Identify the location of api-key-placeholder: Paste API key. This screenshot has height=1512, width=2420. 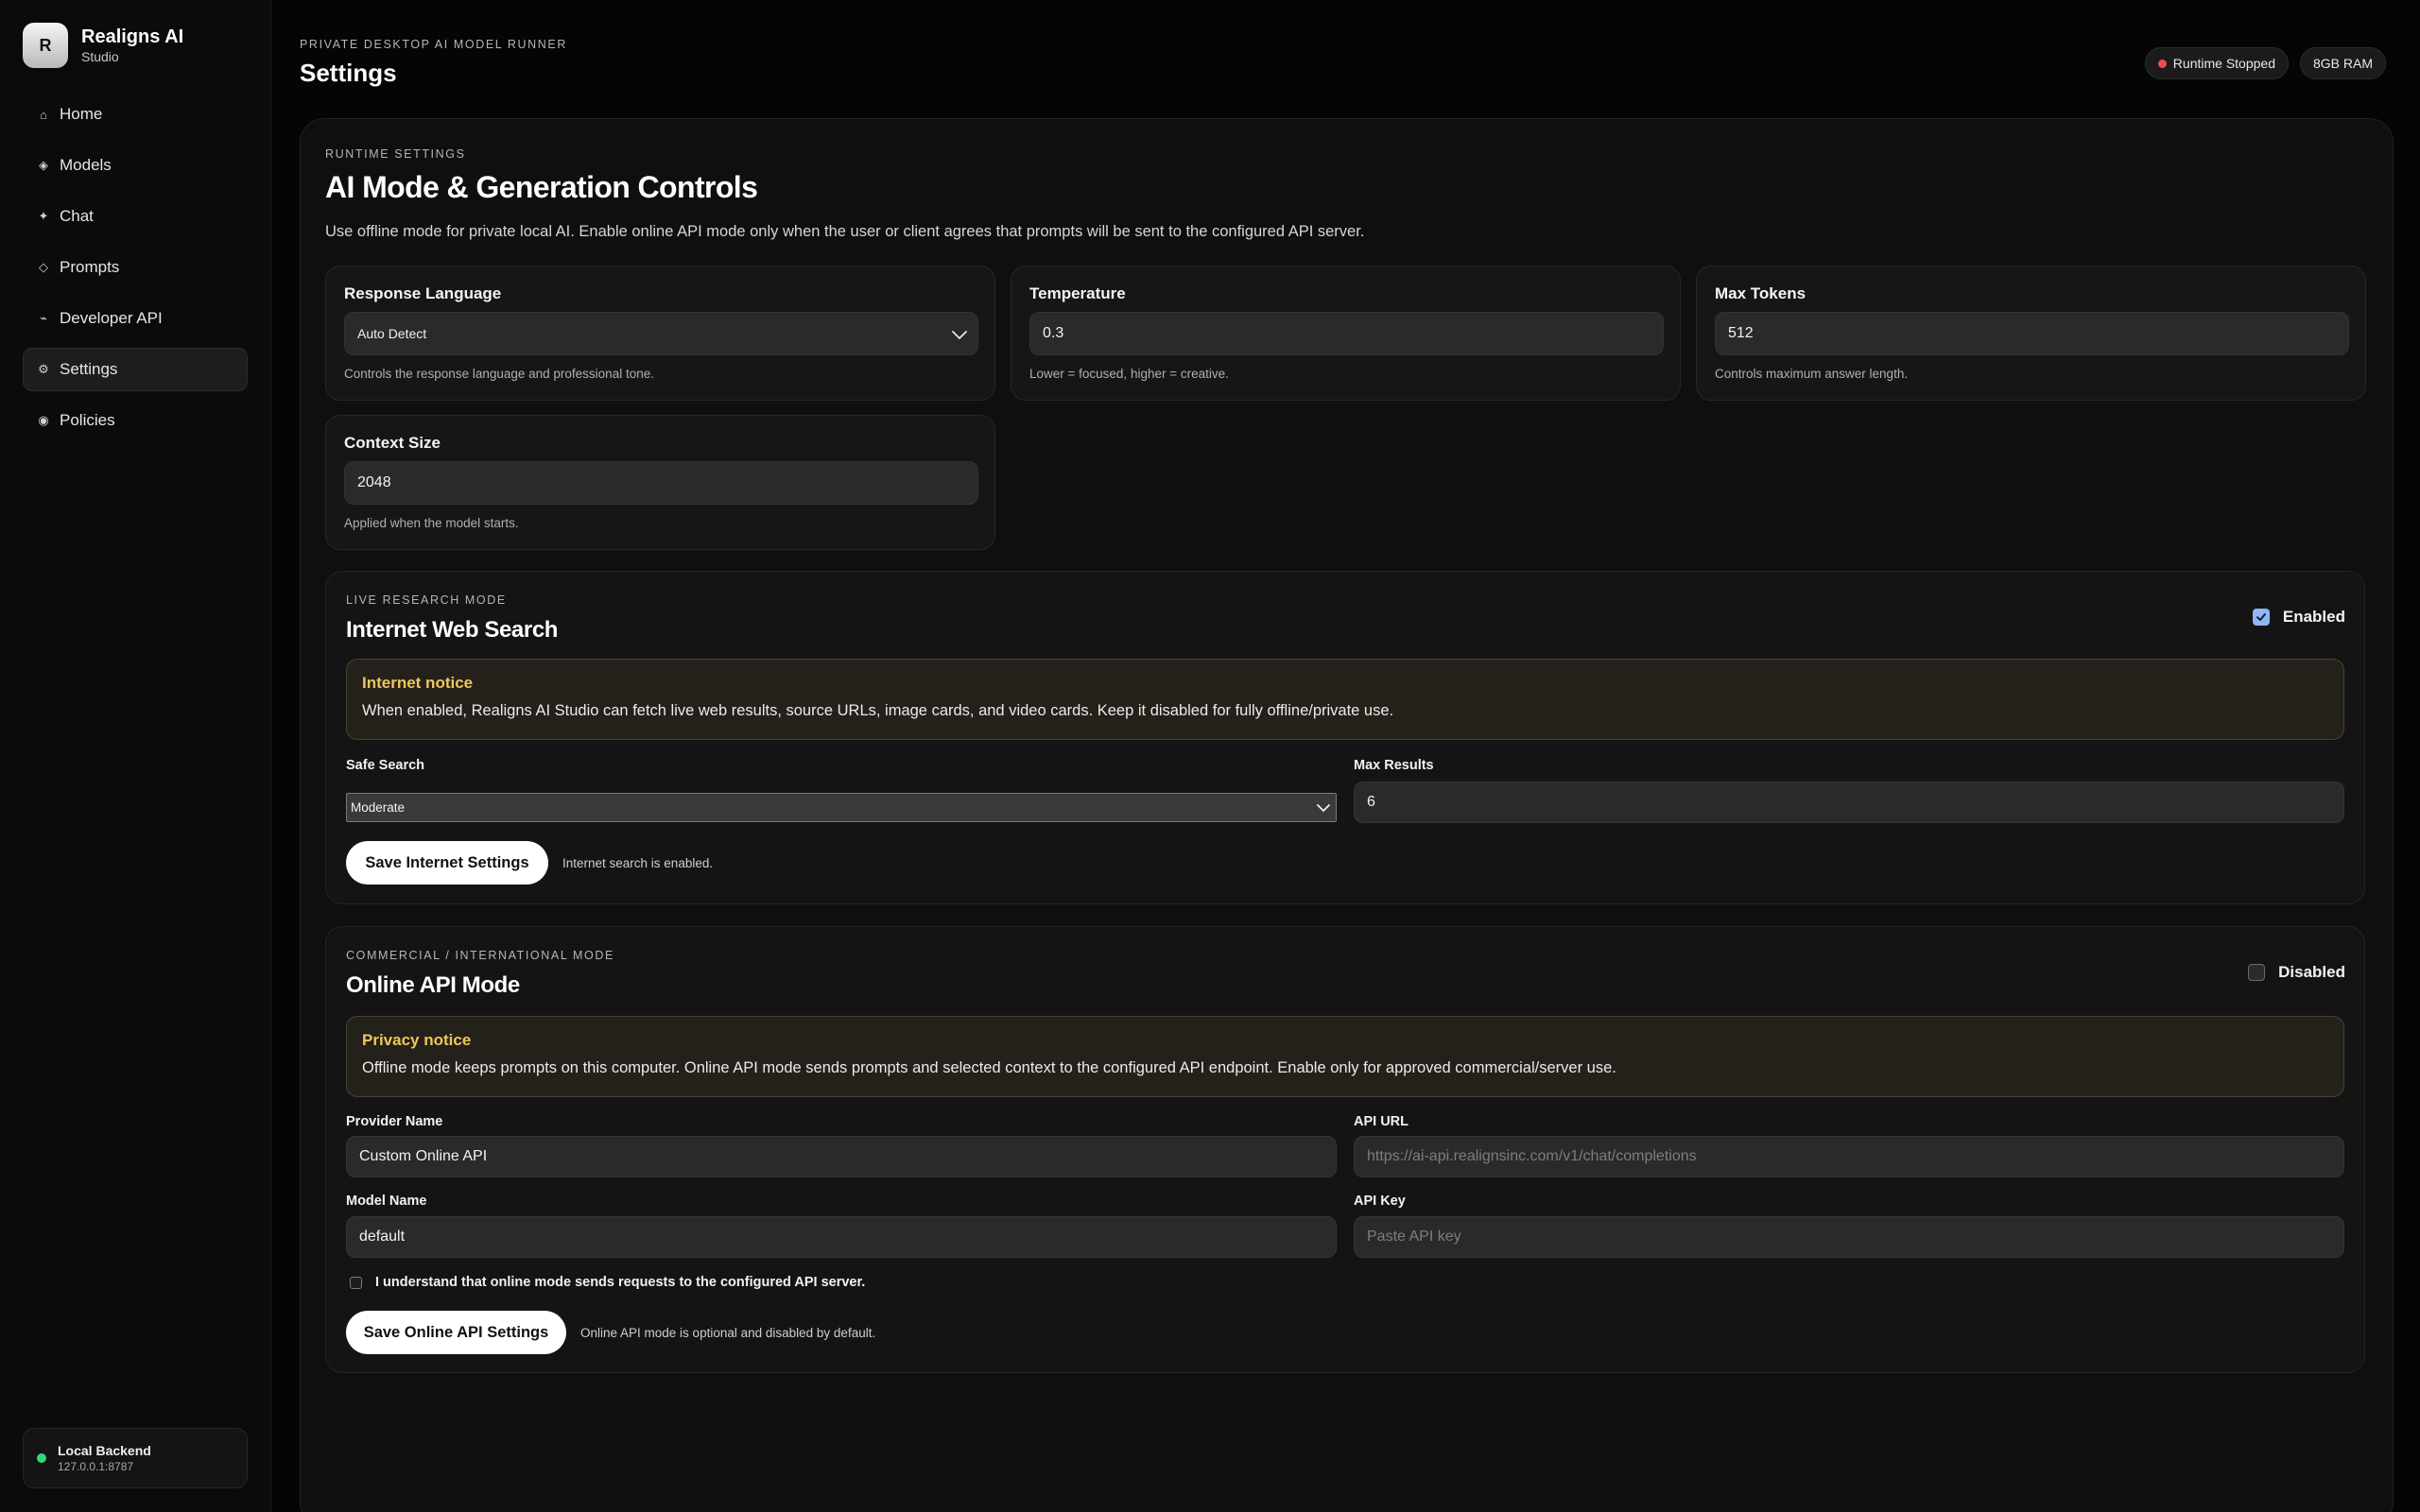
(1414, 1236).